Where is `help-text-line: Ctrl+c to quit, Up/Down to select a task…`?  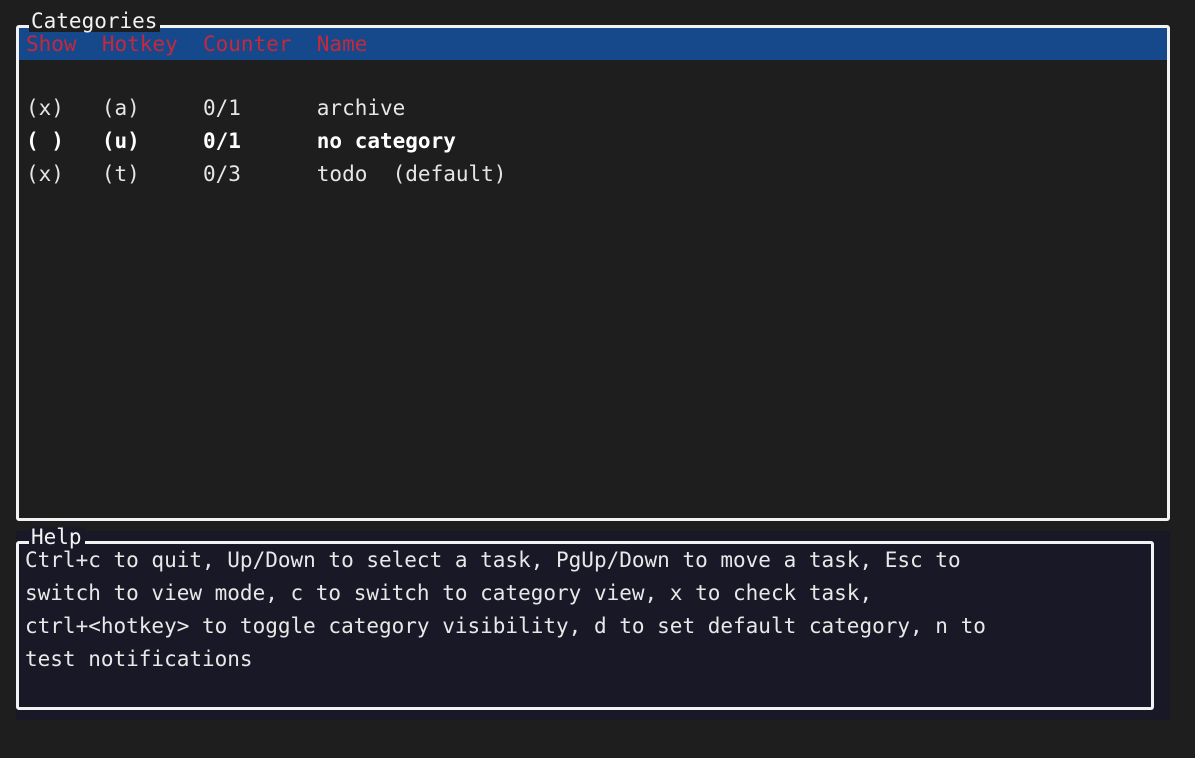
help-text-line: Ctrl+c to quit, Up/Down to select a task… is located at coordinates (493, 560).